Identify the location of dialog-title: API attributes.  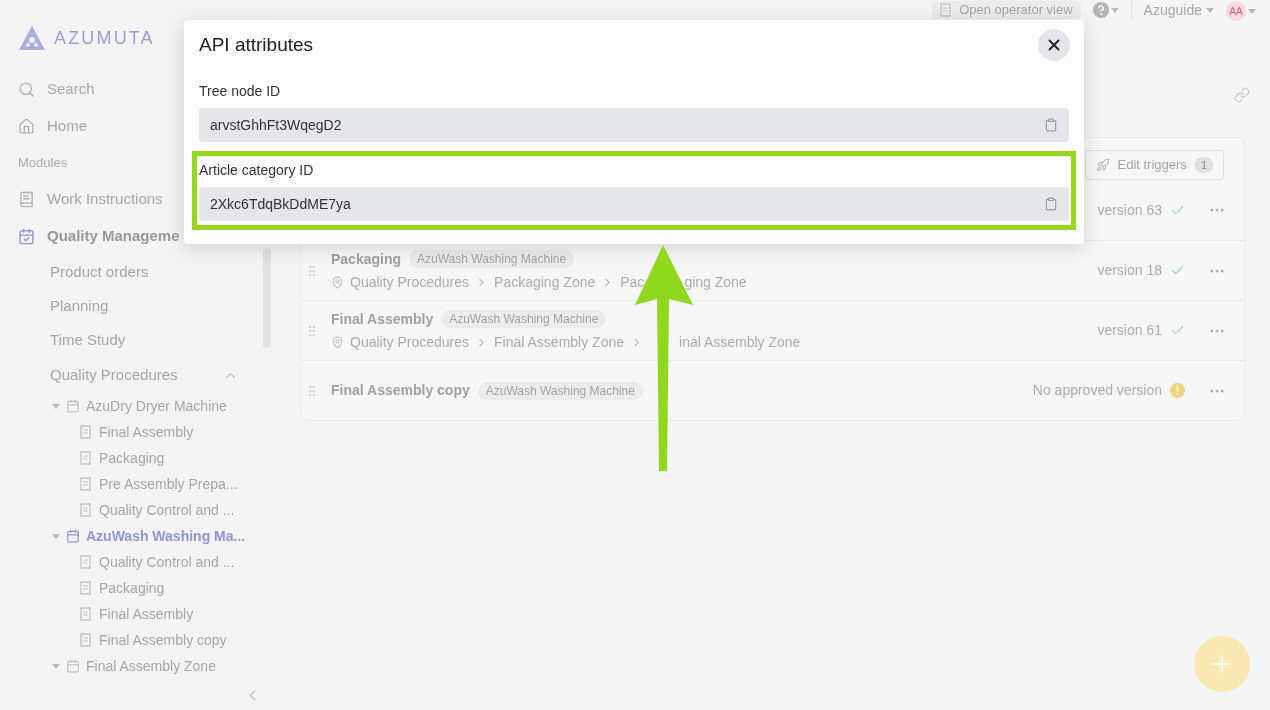
(256, 44).